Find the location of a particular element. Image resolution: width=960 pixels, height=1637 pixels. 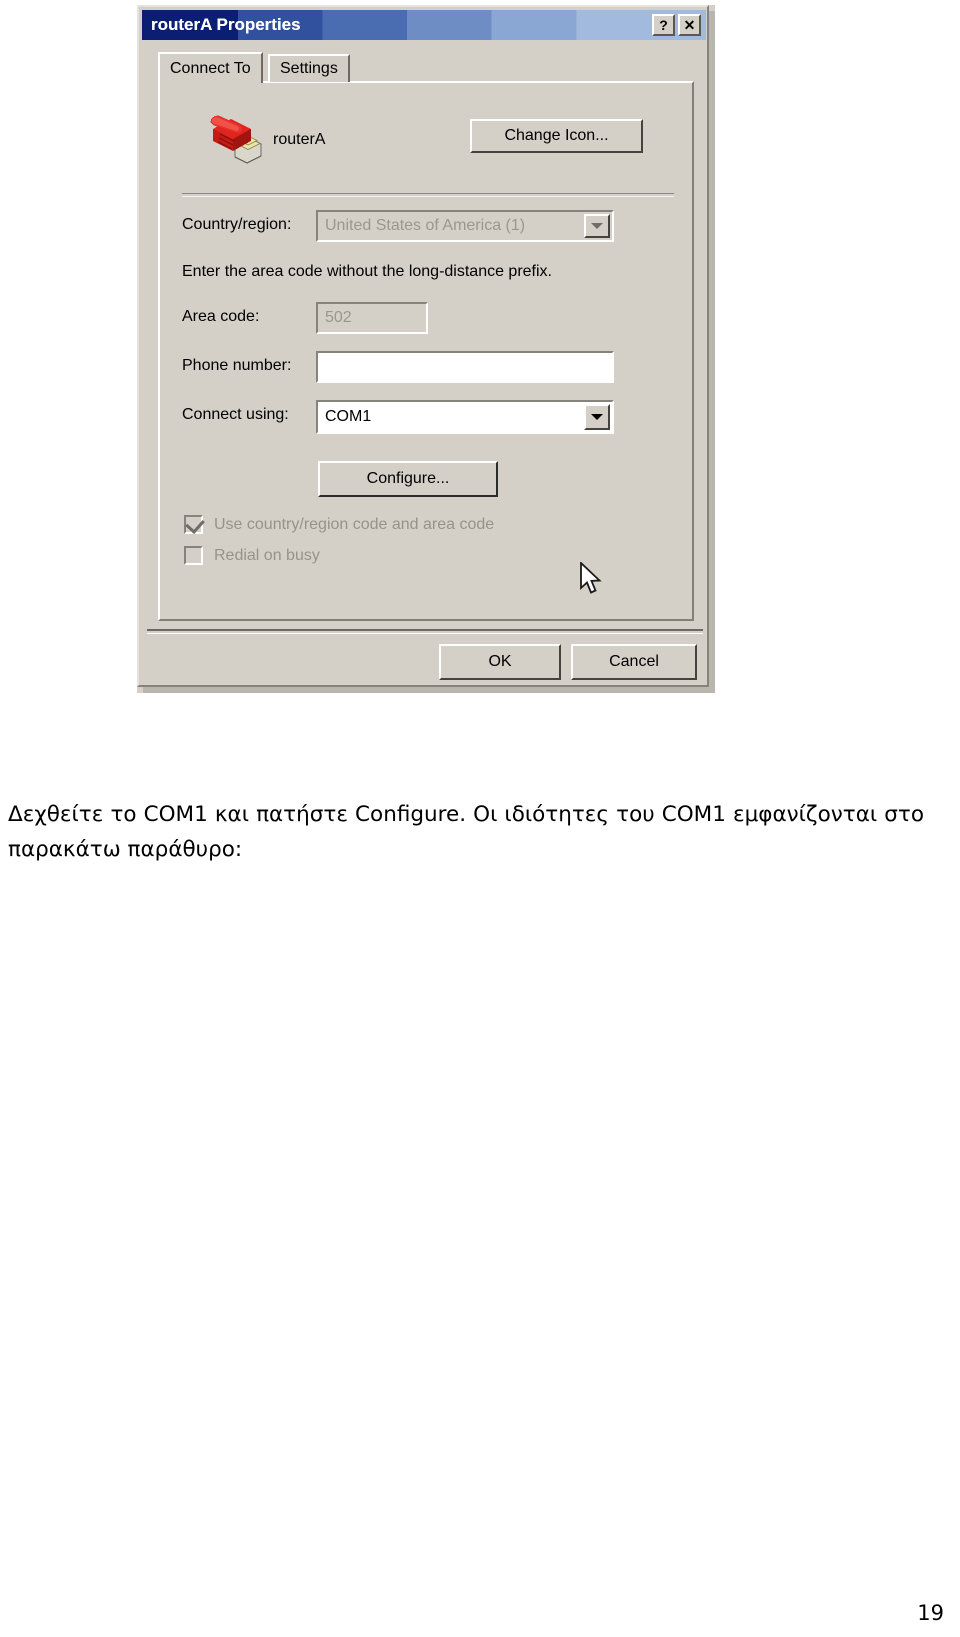

tab-settings-label: Settings is located at coordinates (309, 68).